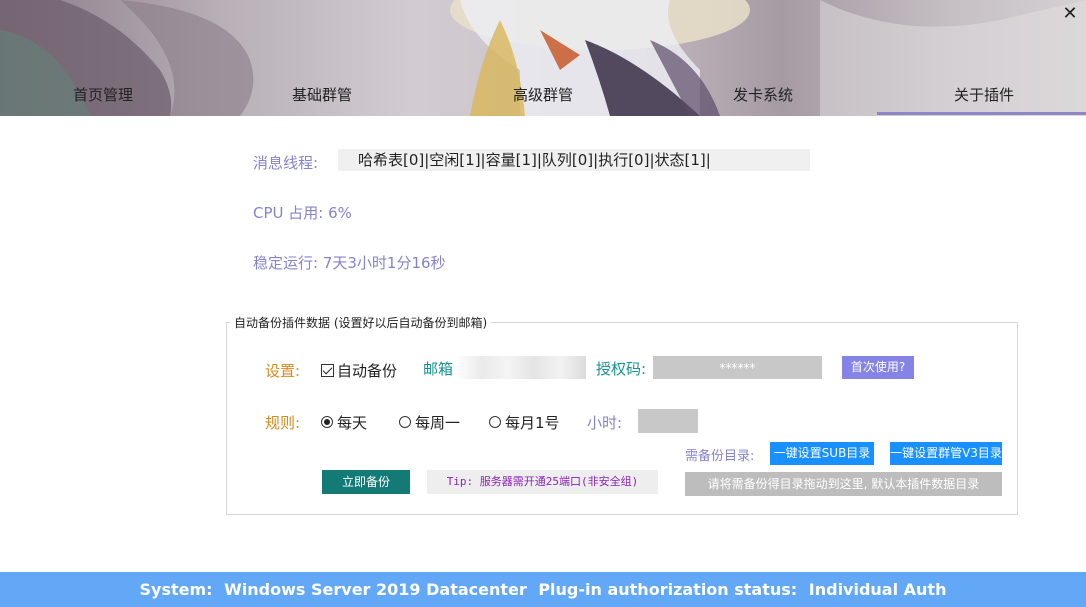 Image resolution: width=1086 pixels, height=607 pixels. Describe the element at coordinates (621, 369) in the screenshot. I see `auth-code-label: 授权码:` at that location.